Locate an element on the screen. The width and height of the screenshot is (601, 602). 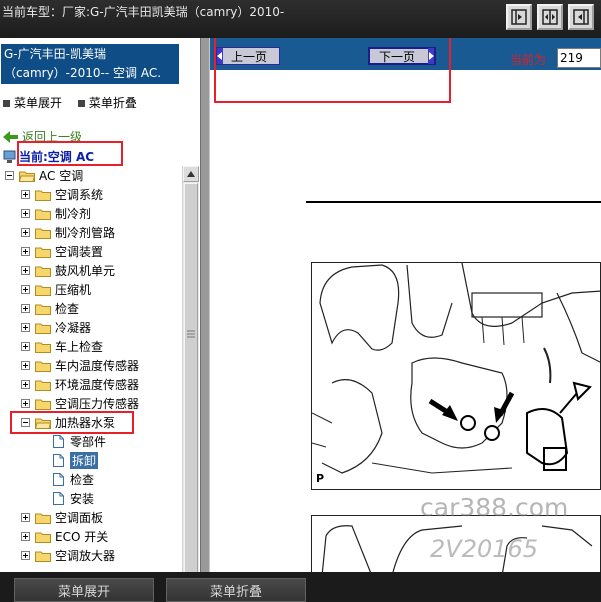
tree-item-label: AC 空调 is located at coordinates (61, 176).